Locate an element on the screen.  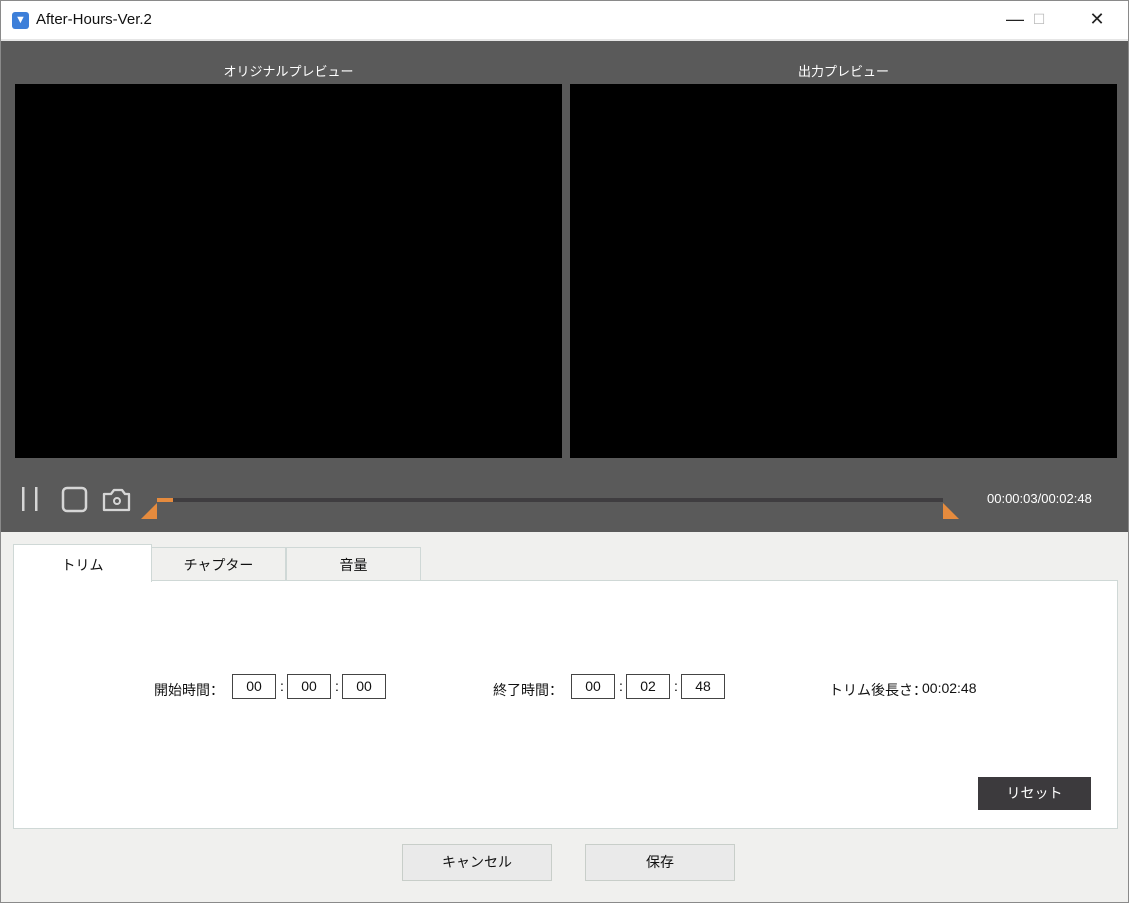
reset-button: リセット is located at coordinates (1034, 793).